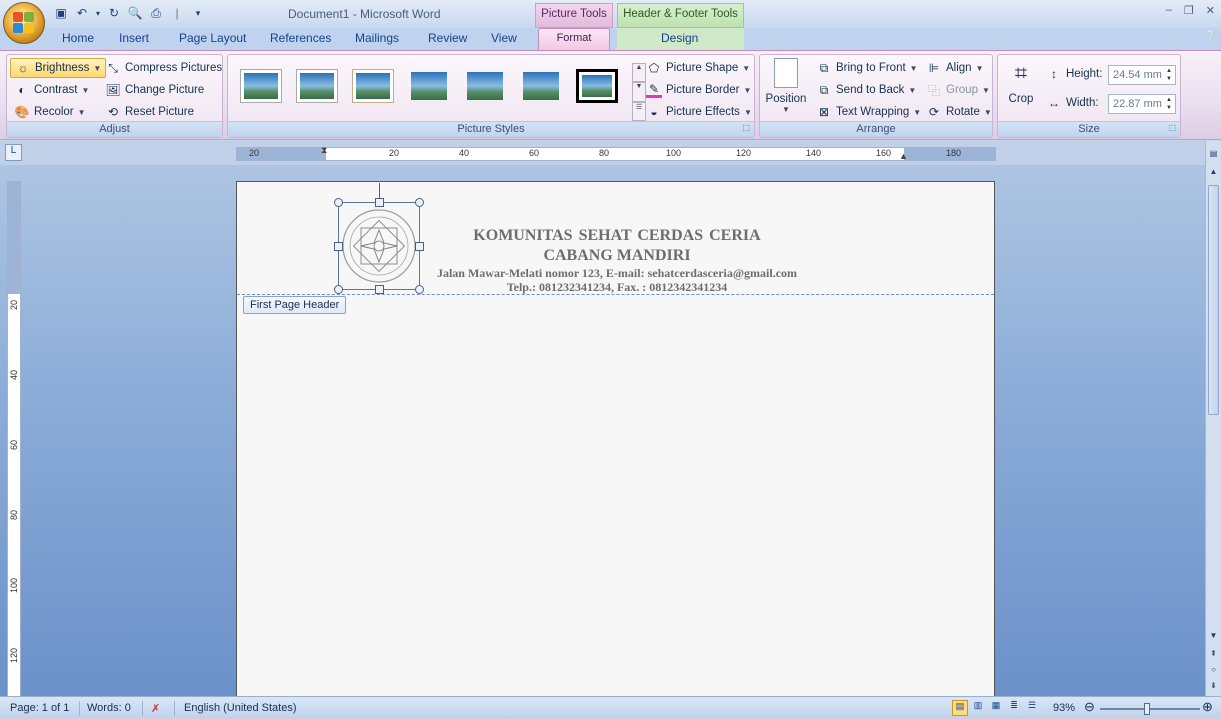  Describe the element at coordinates (1064, 708) in the screenshot. I see `zoom-level: 93%` at that location.